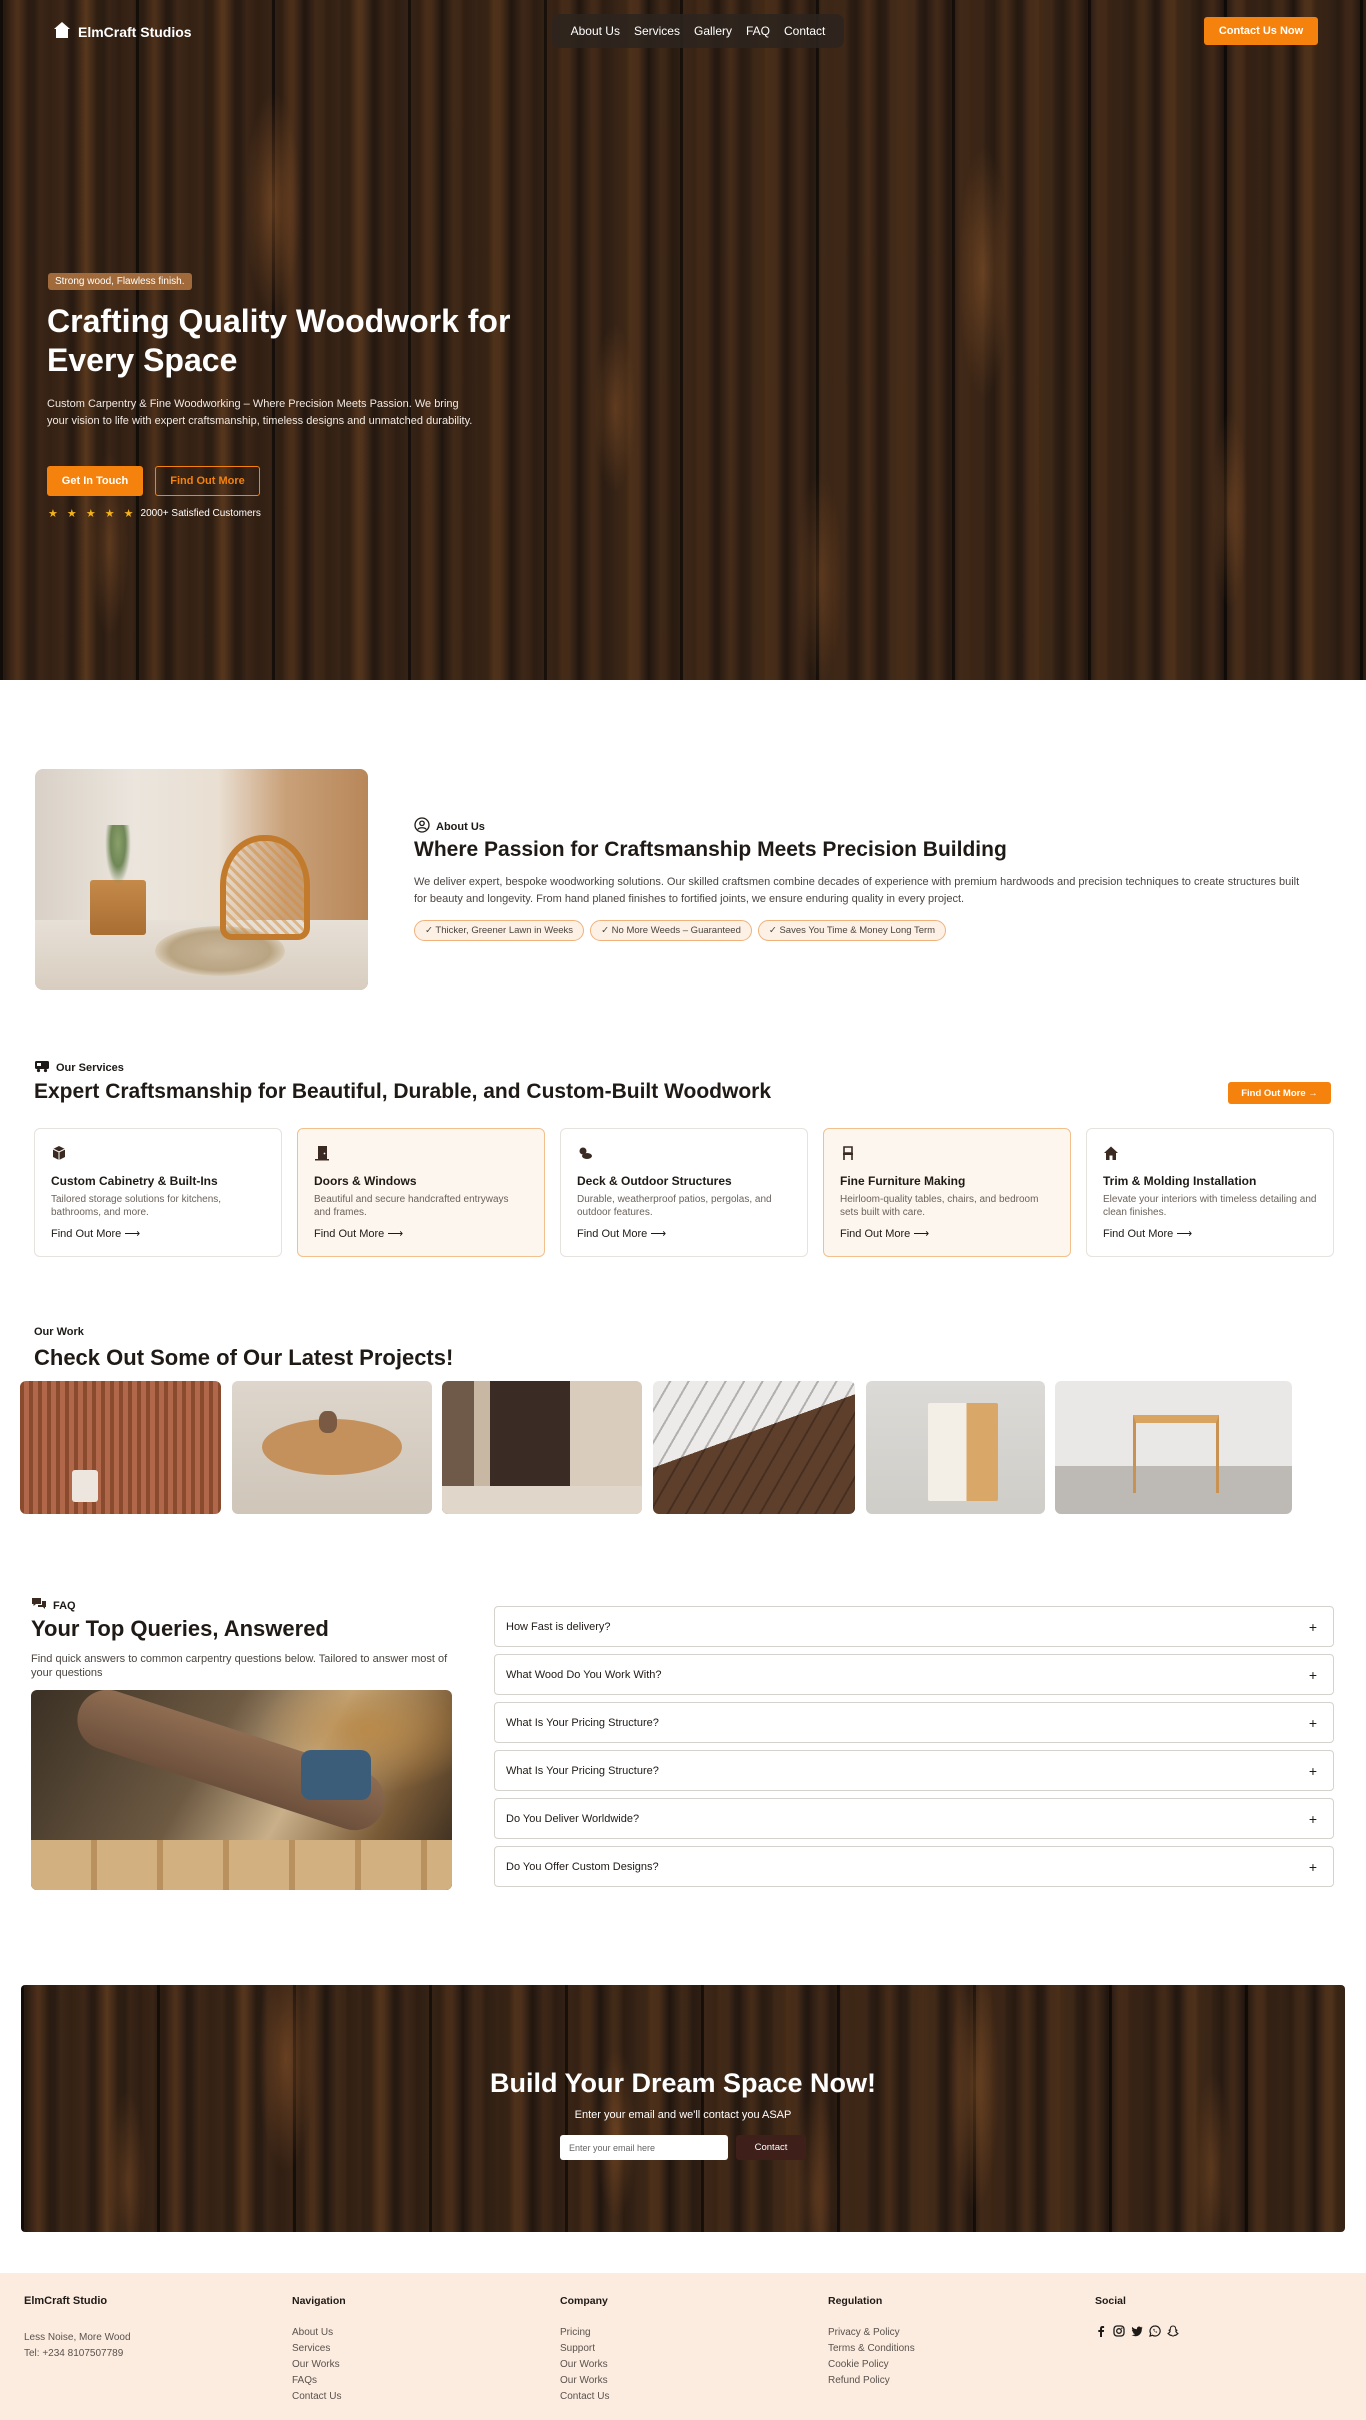 The image size is (1366, 2420). Describe the element at coordinates (74, 2353) in the screenshot. I see `footer-phone: Tel: +234 8107507789` at that location.